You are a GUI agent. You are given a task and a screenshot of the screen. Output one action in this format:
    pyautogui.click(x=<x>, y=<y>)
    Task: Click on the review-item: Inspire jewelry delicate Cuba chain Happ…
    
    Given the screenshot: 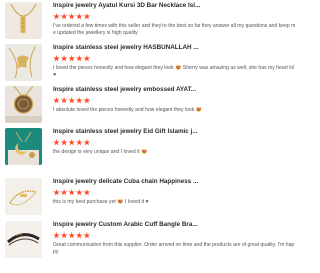 What is the action you would take?
    pyautogui.click(x=150, y=198)
    